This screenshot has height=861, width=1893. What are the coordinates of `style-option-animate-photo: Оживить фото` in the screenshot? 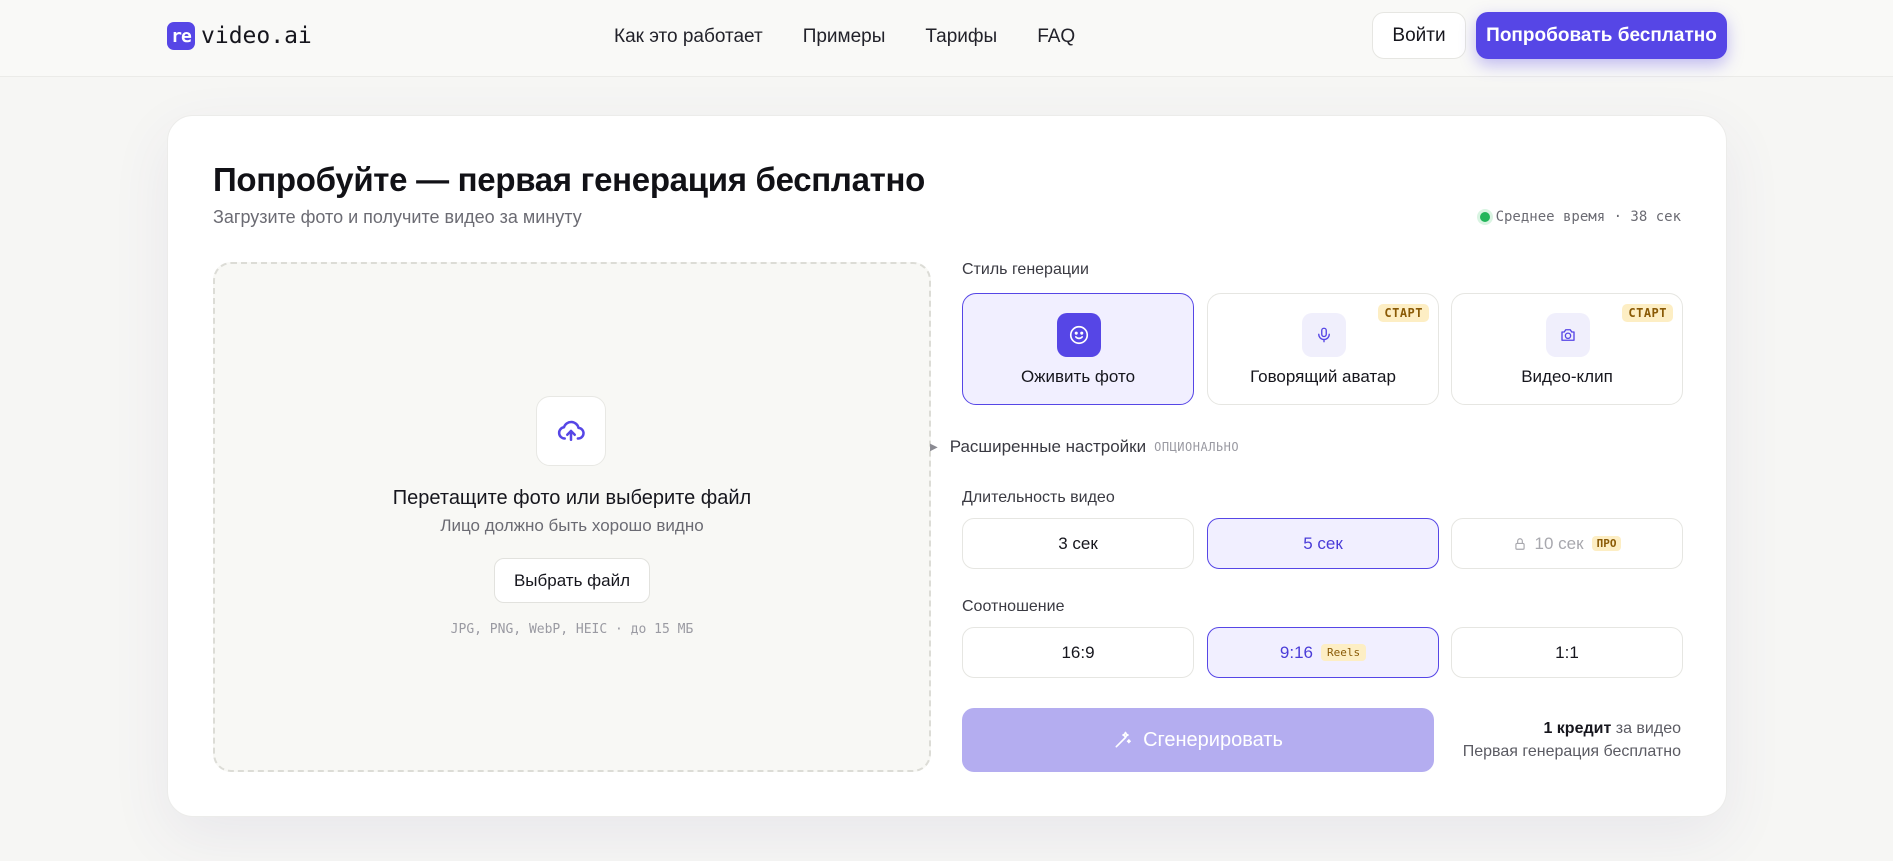 It's located at (1078, 349).